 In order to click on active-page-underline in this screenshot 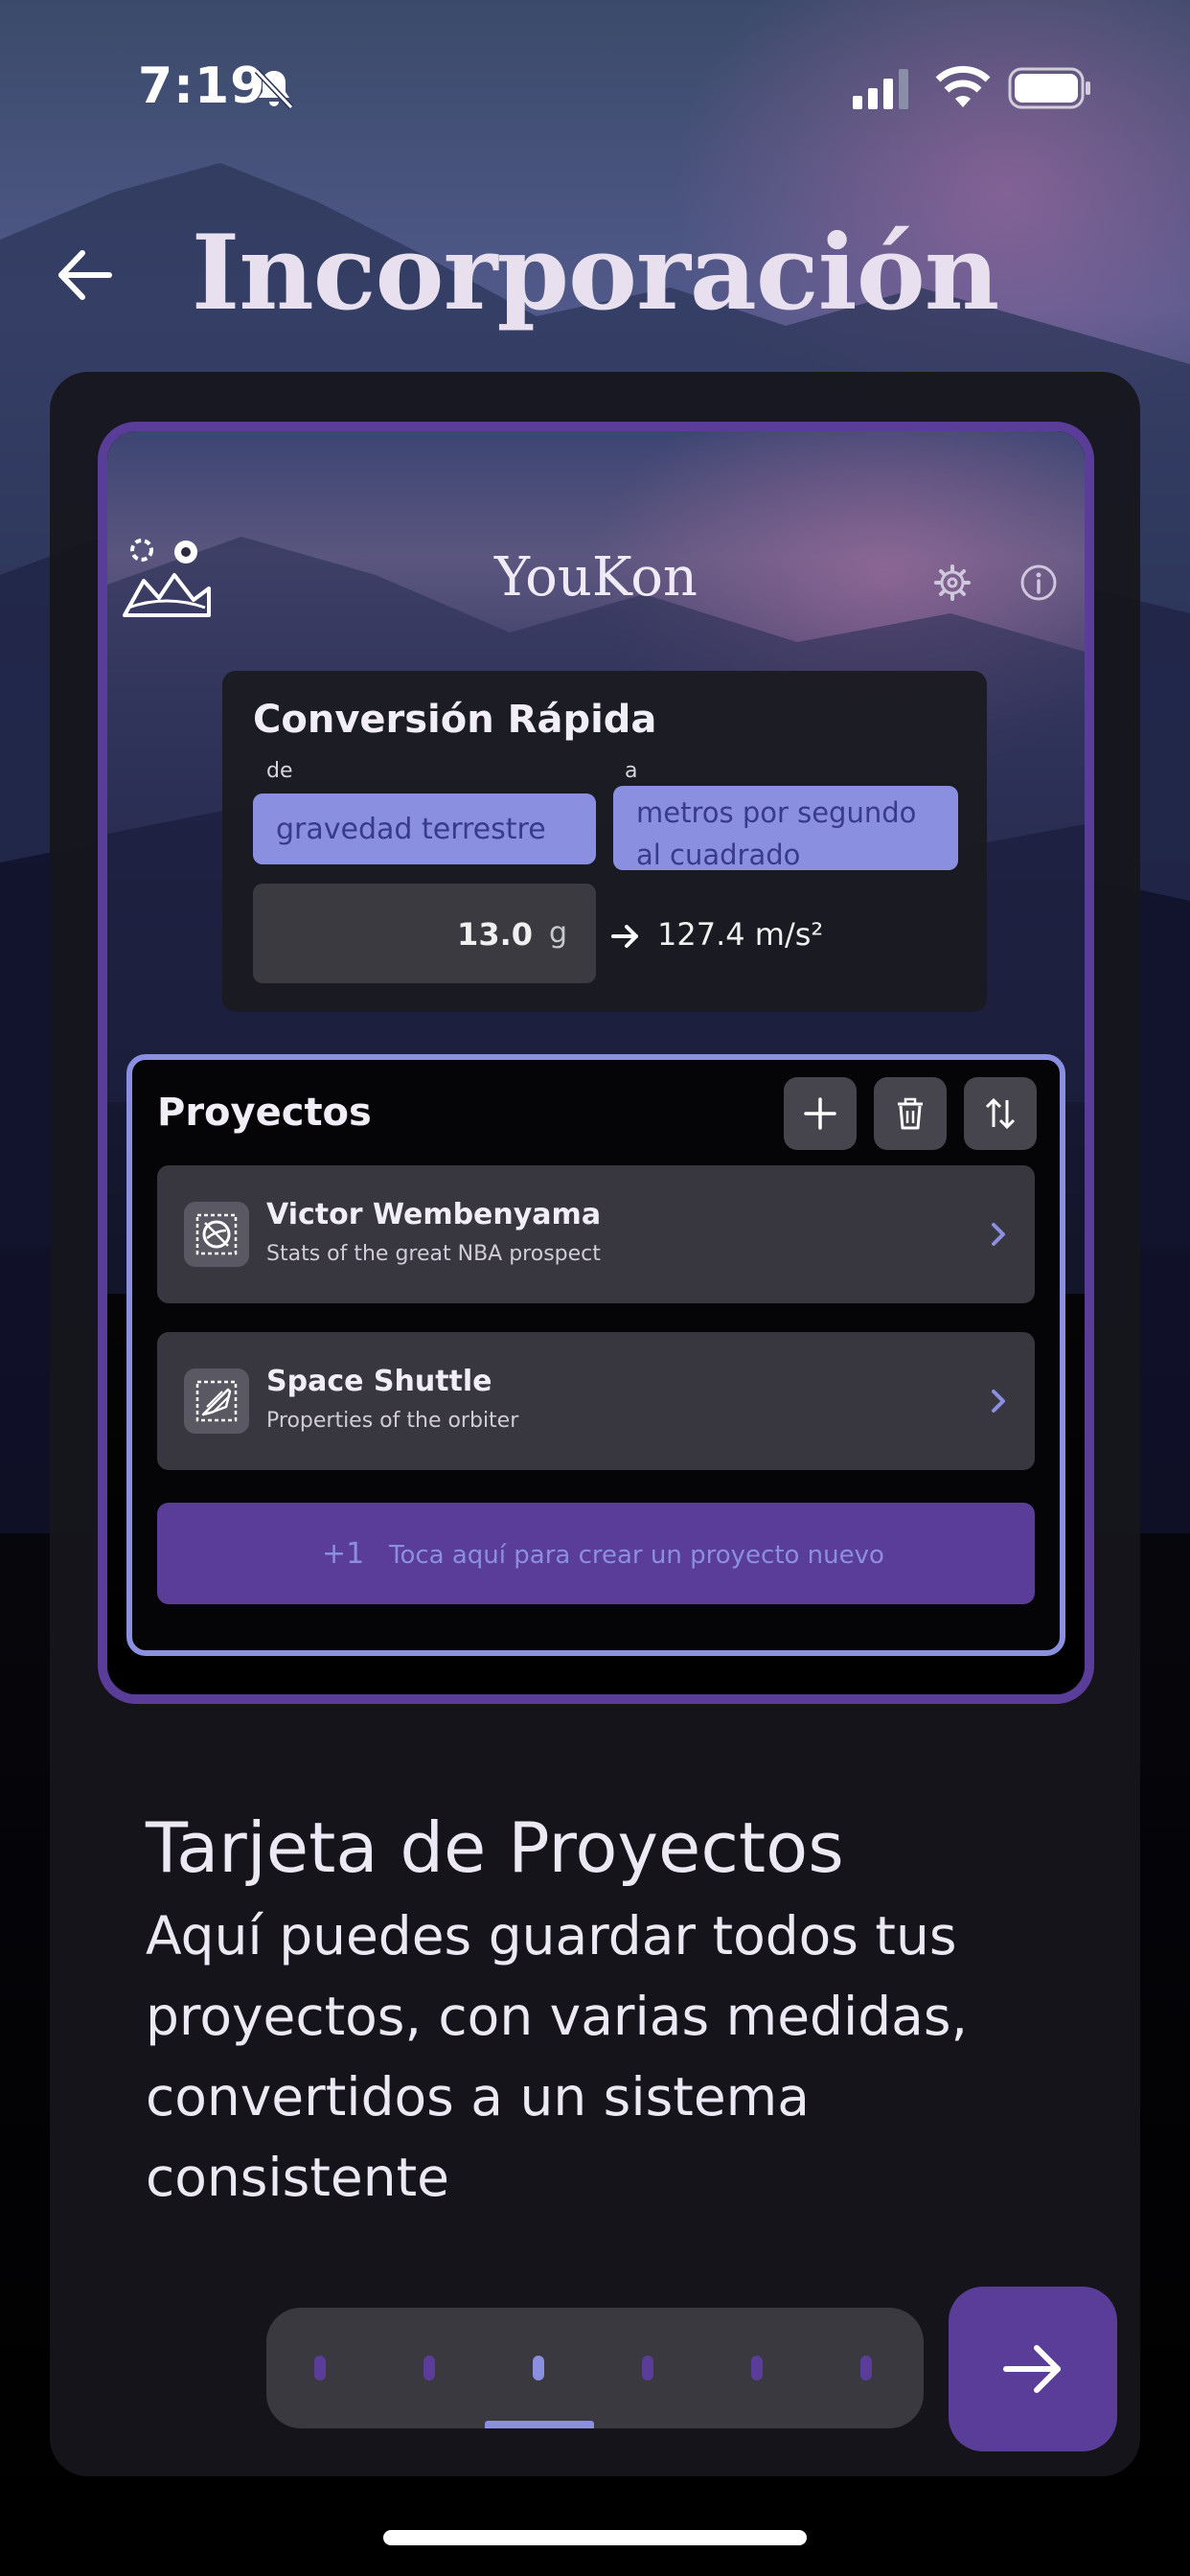, I will do `click(540, 2424)`.